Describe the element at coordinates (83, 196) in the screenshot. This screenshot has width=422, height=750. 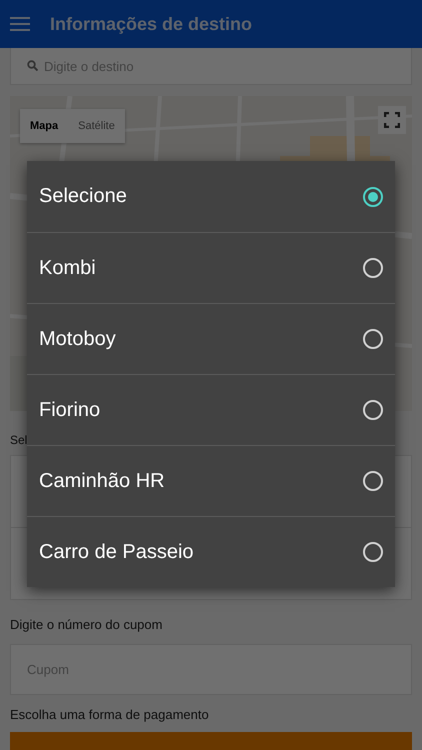
I see `option-label: Selecione` at that location.